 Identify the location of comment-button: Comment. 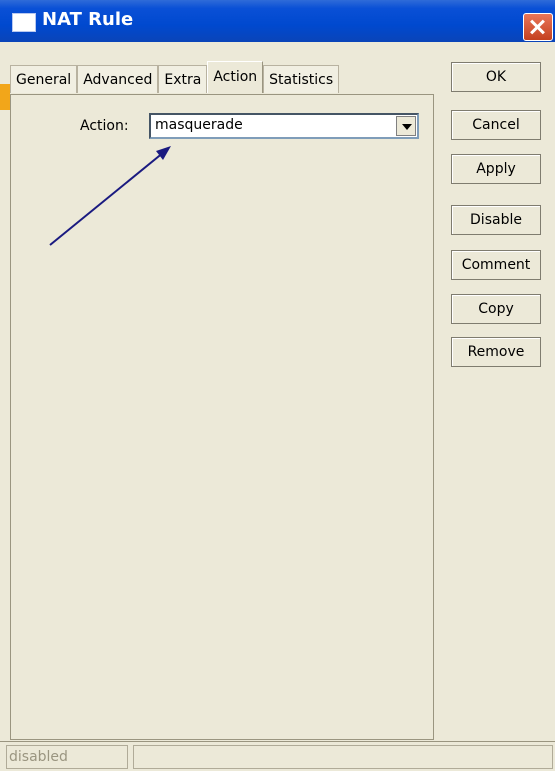
(496, 265).